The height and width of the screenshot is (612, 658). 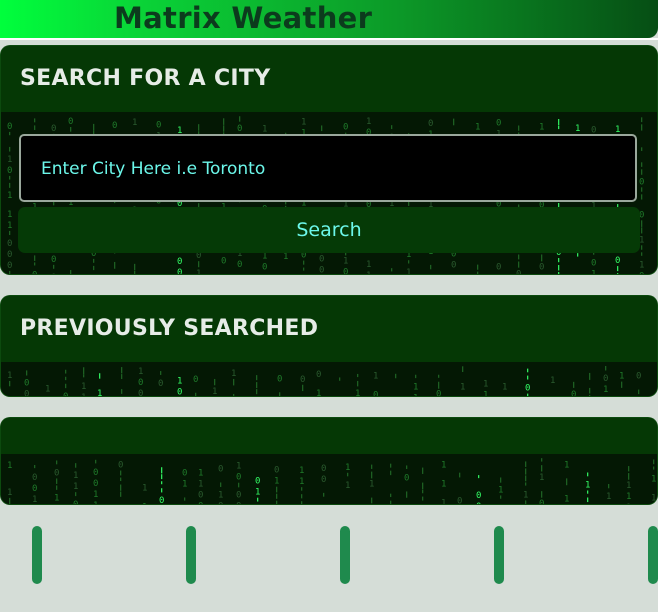 I want to click on app-header: Matrix Weather, so click(x=329, y=19).